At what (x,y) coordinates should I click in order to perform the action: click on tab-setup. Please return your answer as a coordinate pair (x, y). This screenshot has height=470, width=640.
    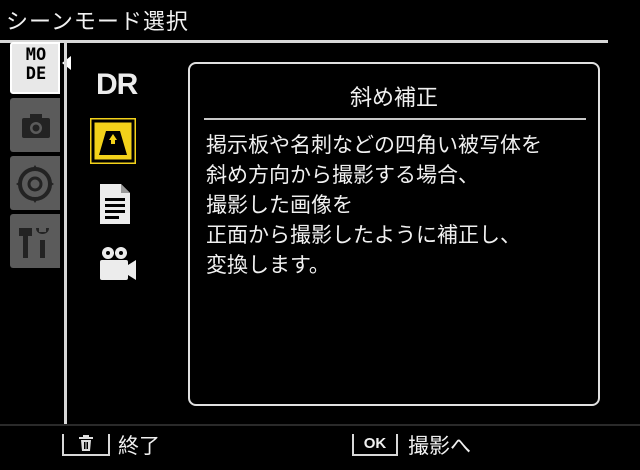
    Looking at the image, I should click on (35, 183).